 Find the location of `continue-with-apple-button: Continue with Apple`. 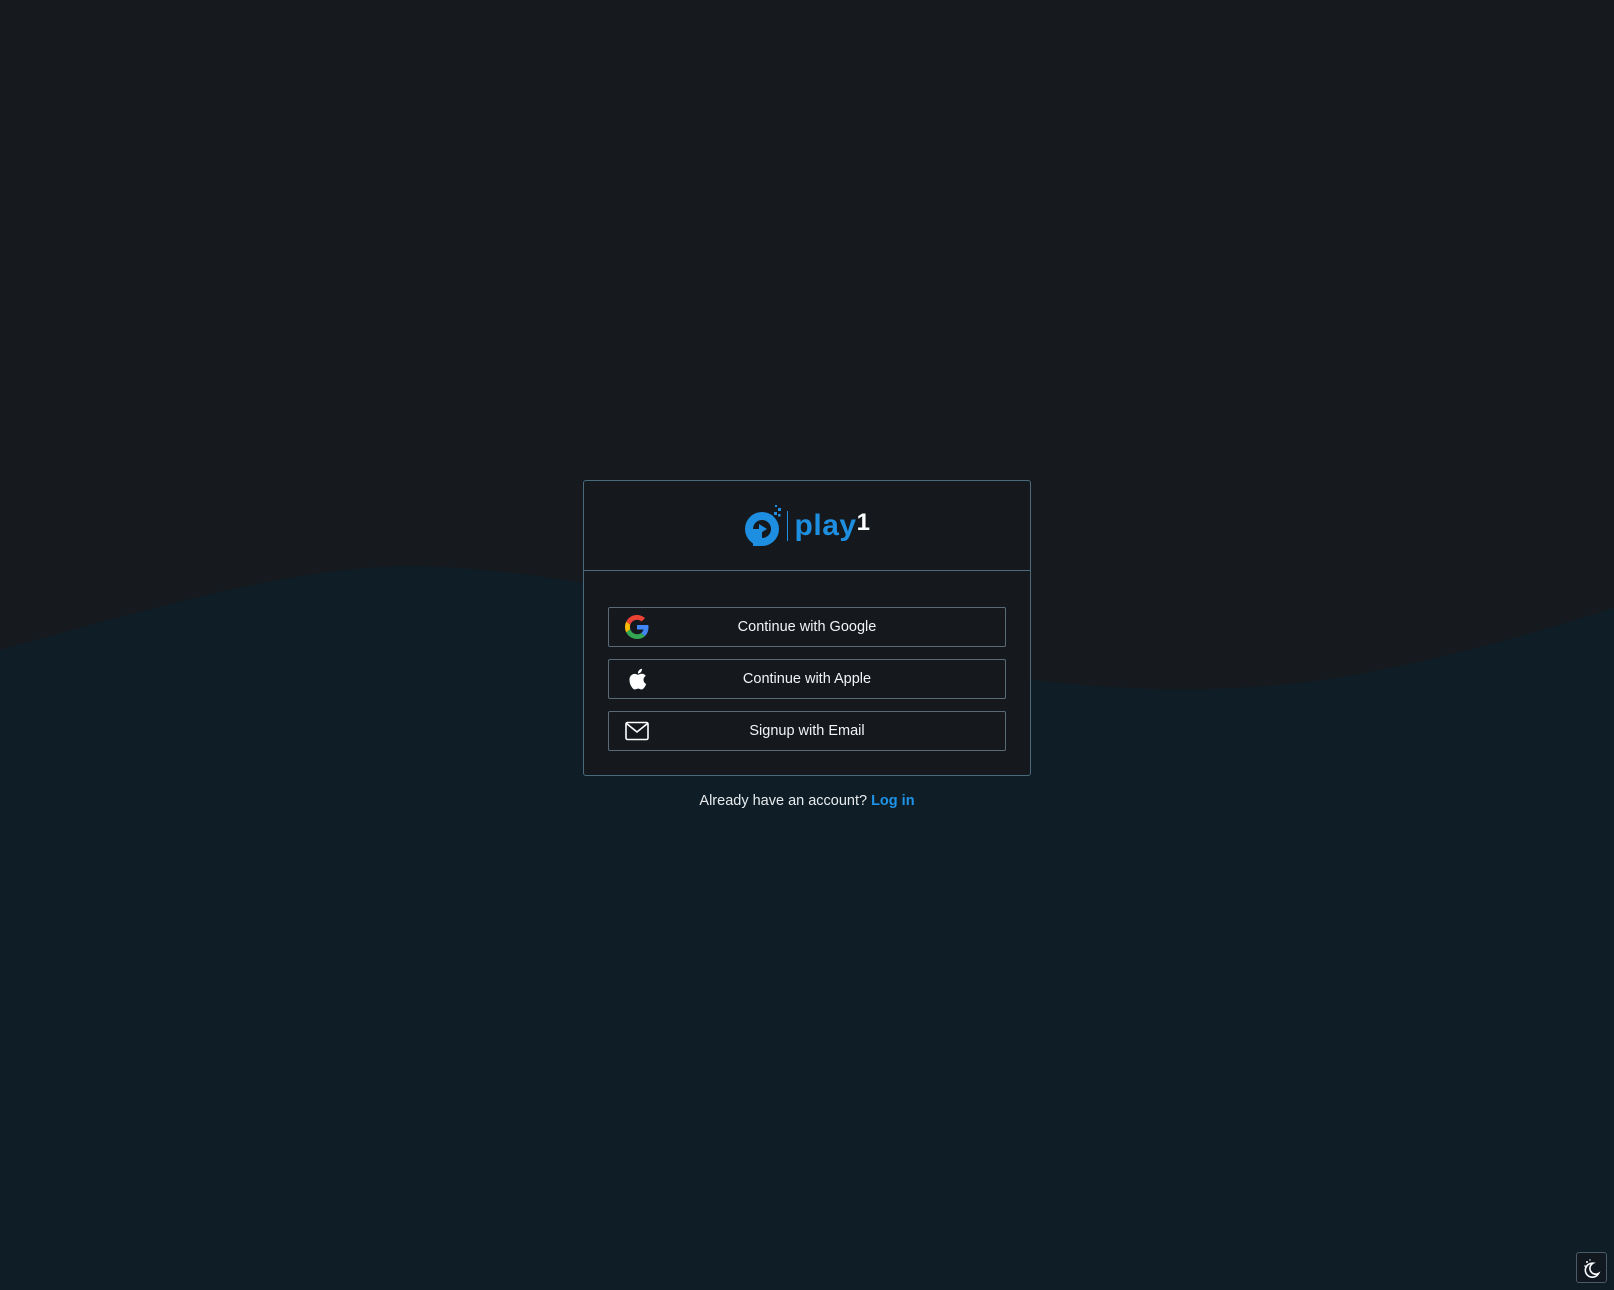

continue-with-apple-button: Continue with Apple is located at coordinates (807, 679).